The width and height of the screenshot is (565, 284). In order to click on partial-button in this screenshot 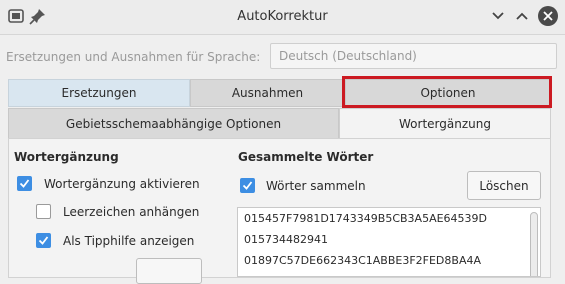, I will do `click(169, 271)`.